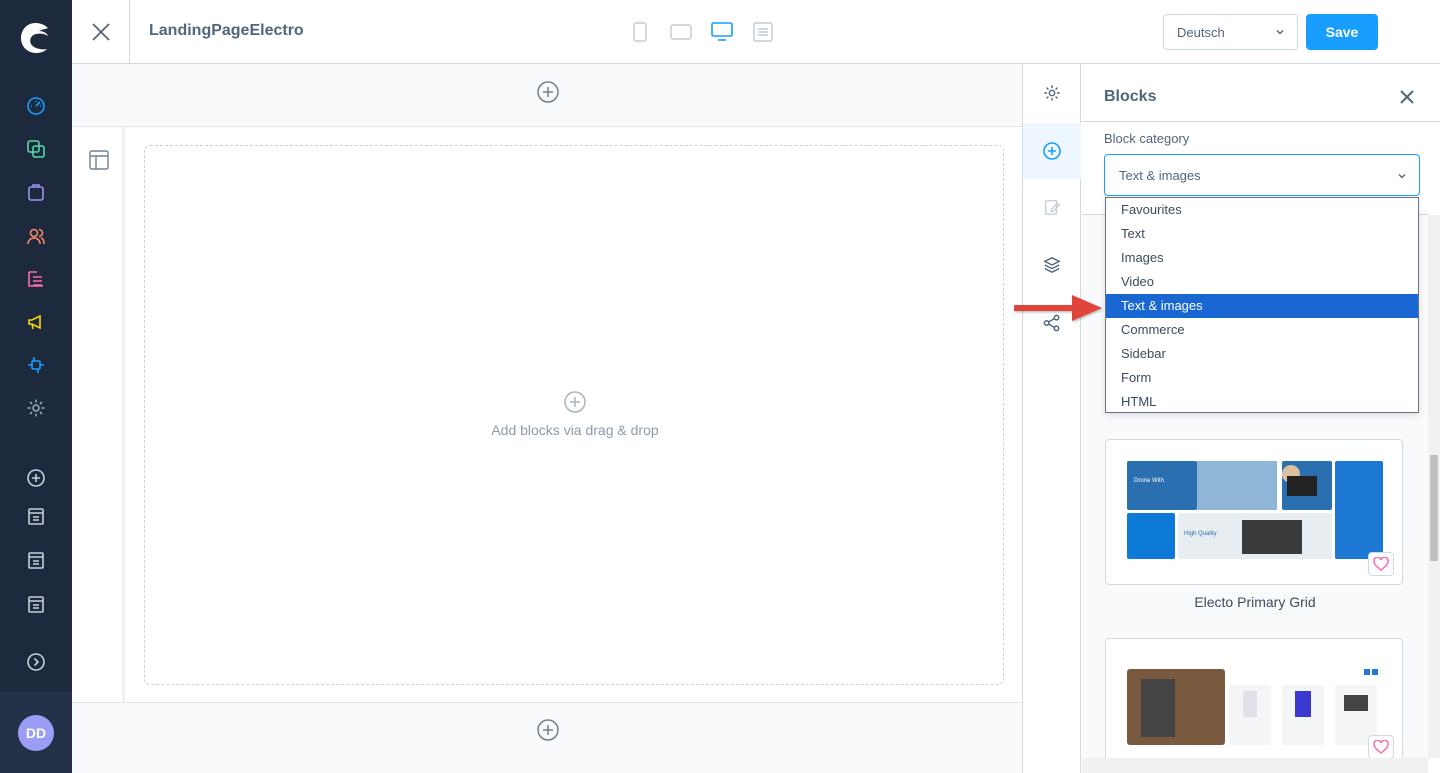 Image resolution: width=1440 pixels, height=773 pixels. I want to click on option-form: Form, so click(1262, 378).